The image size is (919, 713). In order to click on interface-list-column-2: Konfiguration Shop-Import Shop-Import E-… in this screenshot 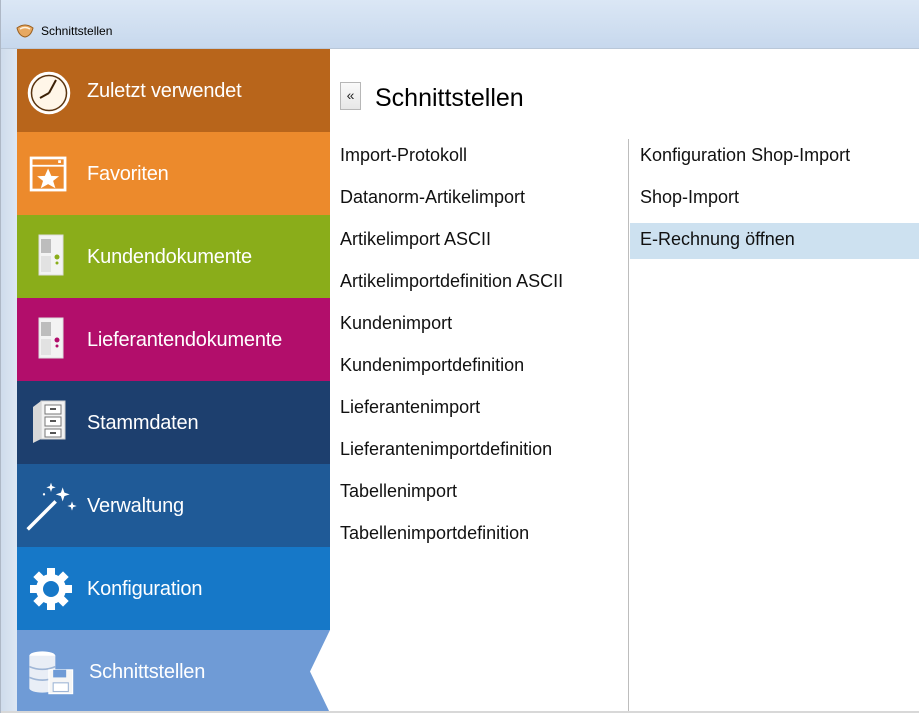, I will do `click(774, 202)`.